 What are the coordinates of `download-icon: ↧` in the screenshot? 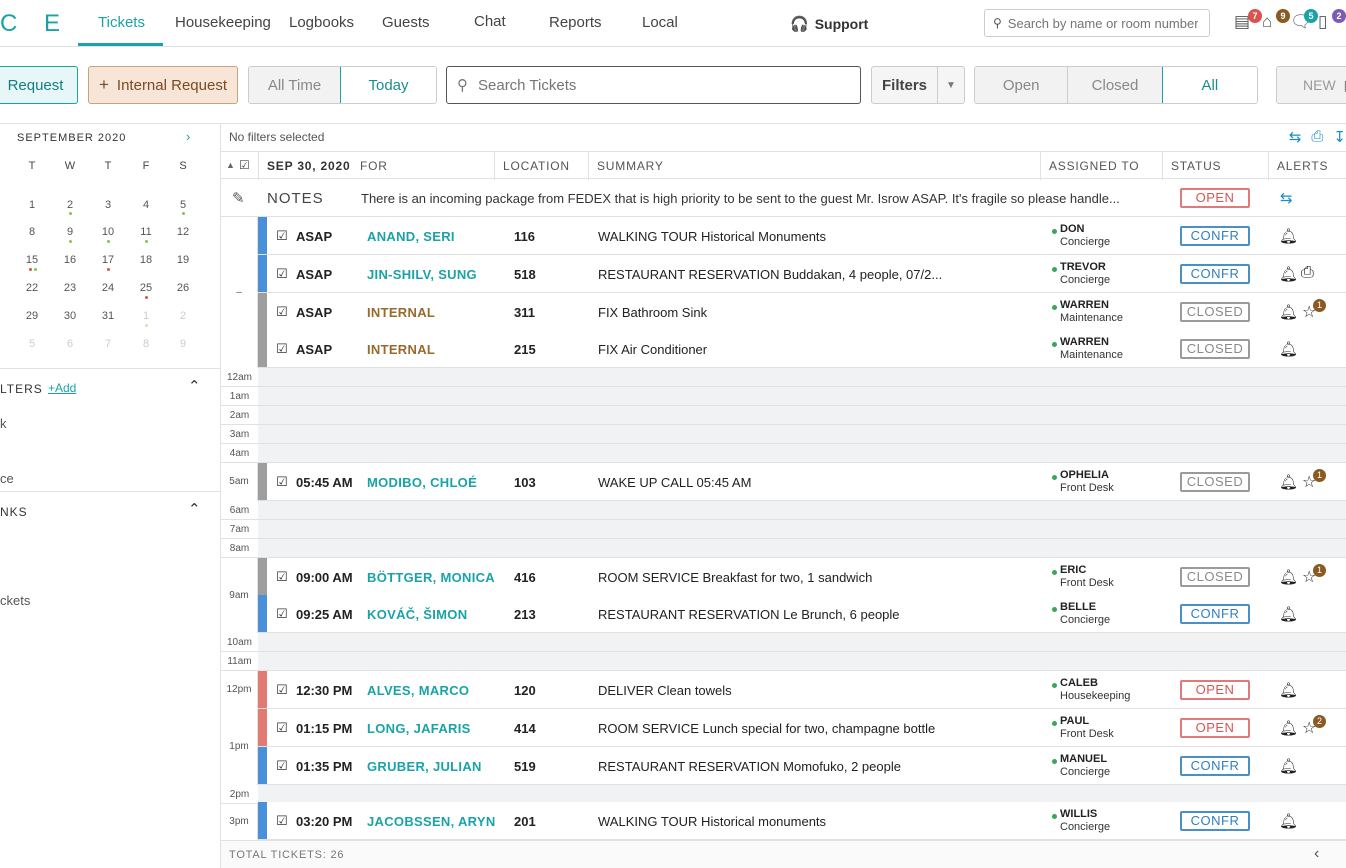 It's located at (1339, 137).